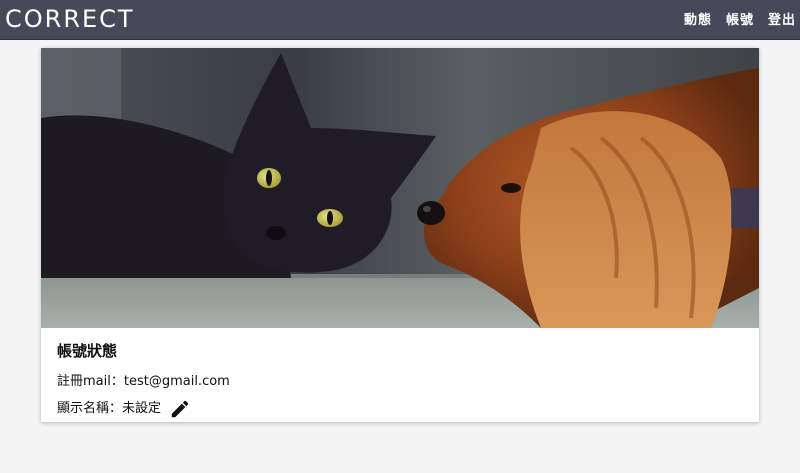 The height and width of the screenshot is (473, 800). What do you see at coordinates (70, 19) in the screenshot?
I see `brand-logo: CORRECT` at bounding box center [70, 19].